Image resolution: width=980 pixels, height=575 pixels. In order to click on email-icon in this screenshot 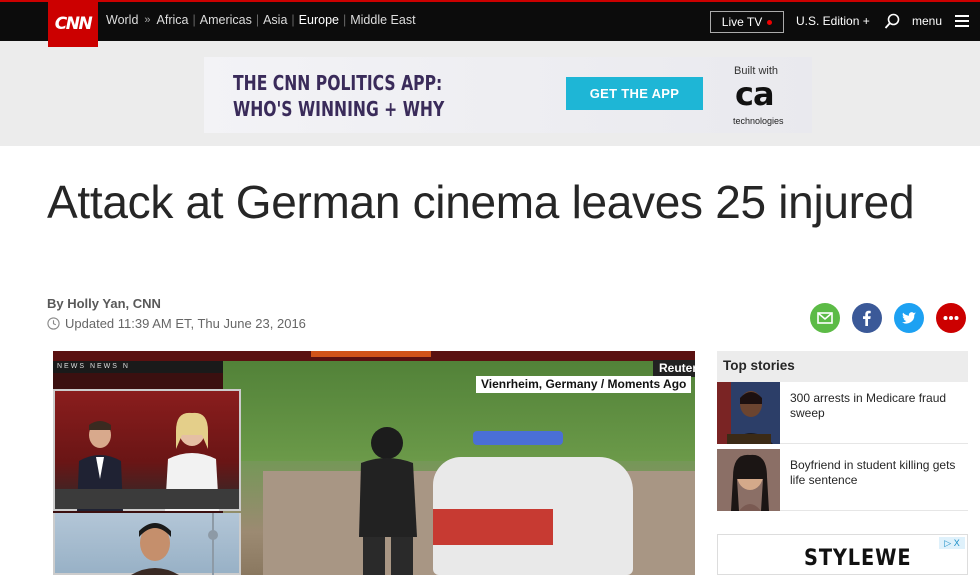, I will do `click(825, 318)`.